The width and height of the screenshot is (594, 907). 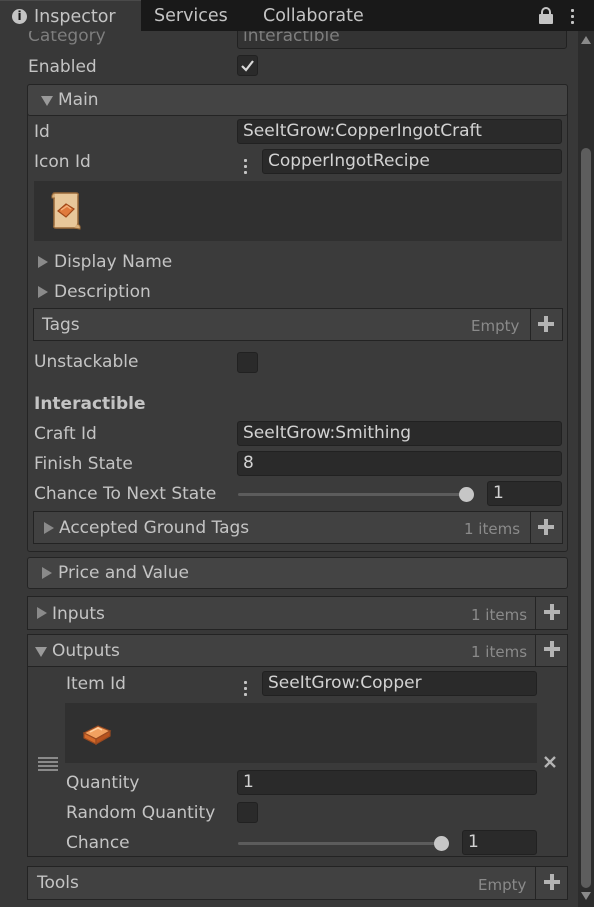 I want to click on quantity-field: 1, so click(x=387, y=782).